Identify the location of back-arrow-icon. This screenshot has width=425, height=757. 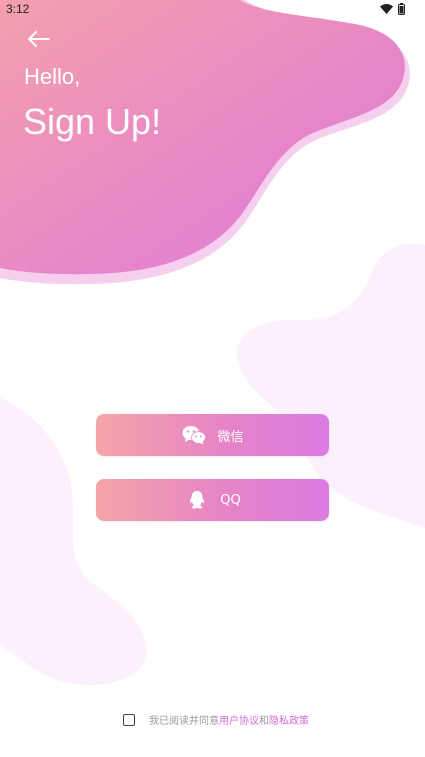
(39, 39).